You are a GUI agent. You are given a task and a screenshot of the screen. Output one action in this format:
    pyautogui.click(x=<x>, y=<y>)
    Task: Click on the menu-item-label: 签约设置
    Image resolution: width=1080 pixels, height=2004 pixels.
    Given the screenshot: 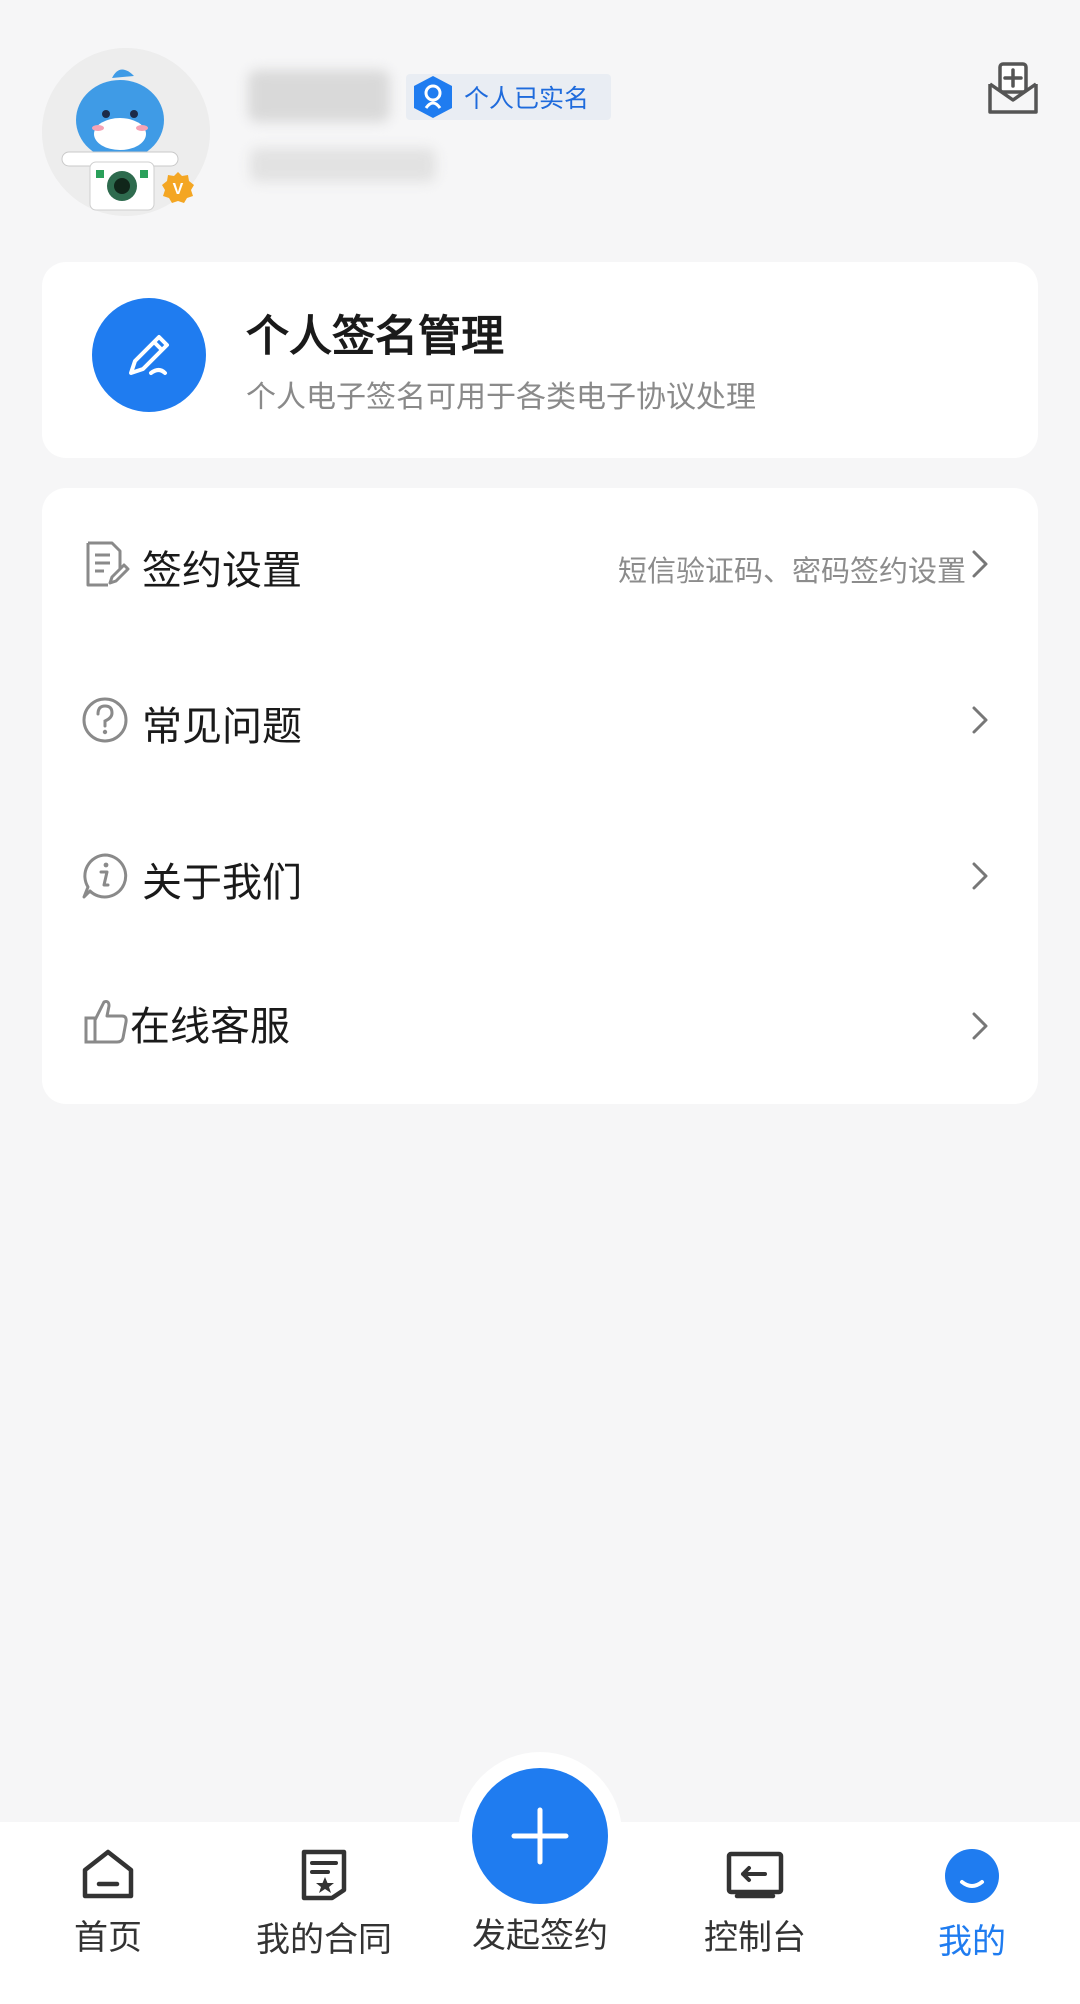 What is the action you would take?
    pyautogui.click(x=222, y=571)
    